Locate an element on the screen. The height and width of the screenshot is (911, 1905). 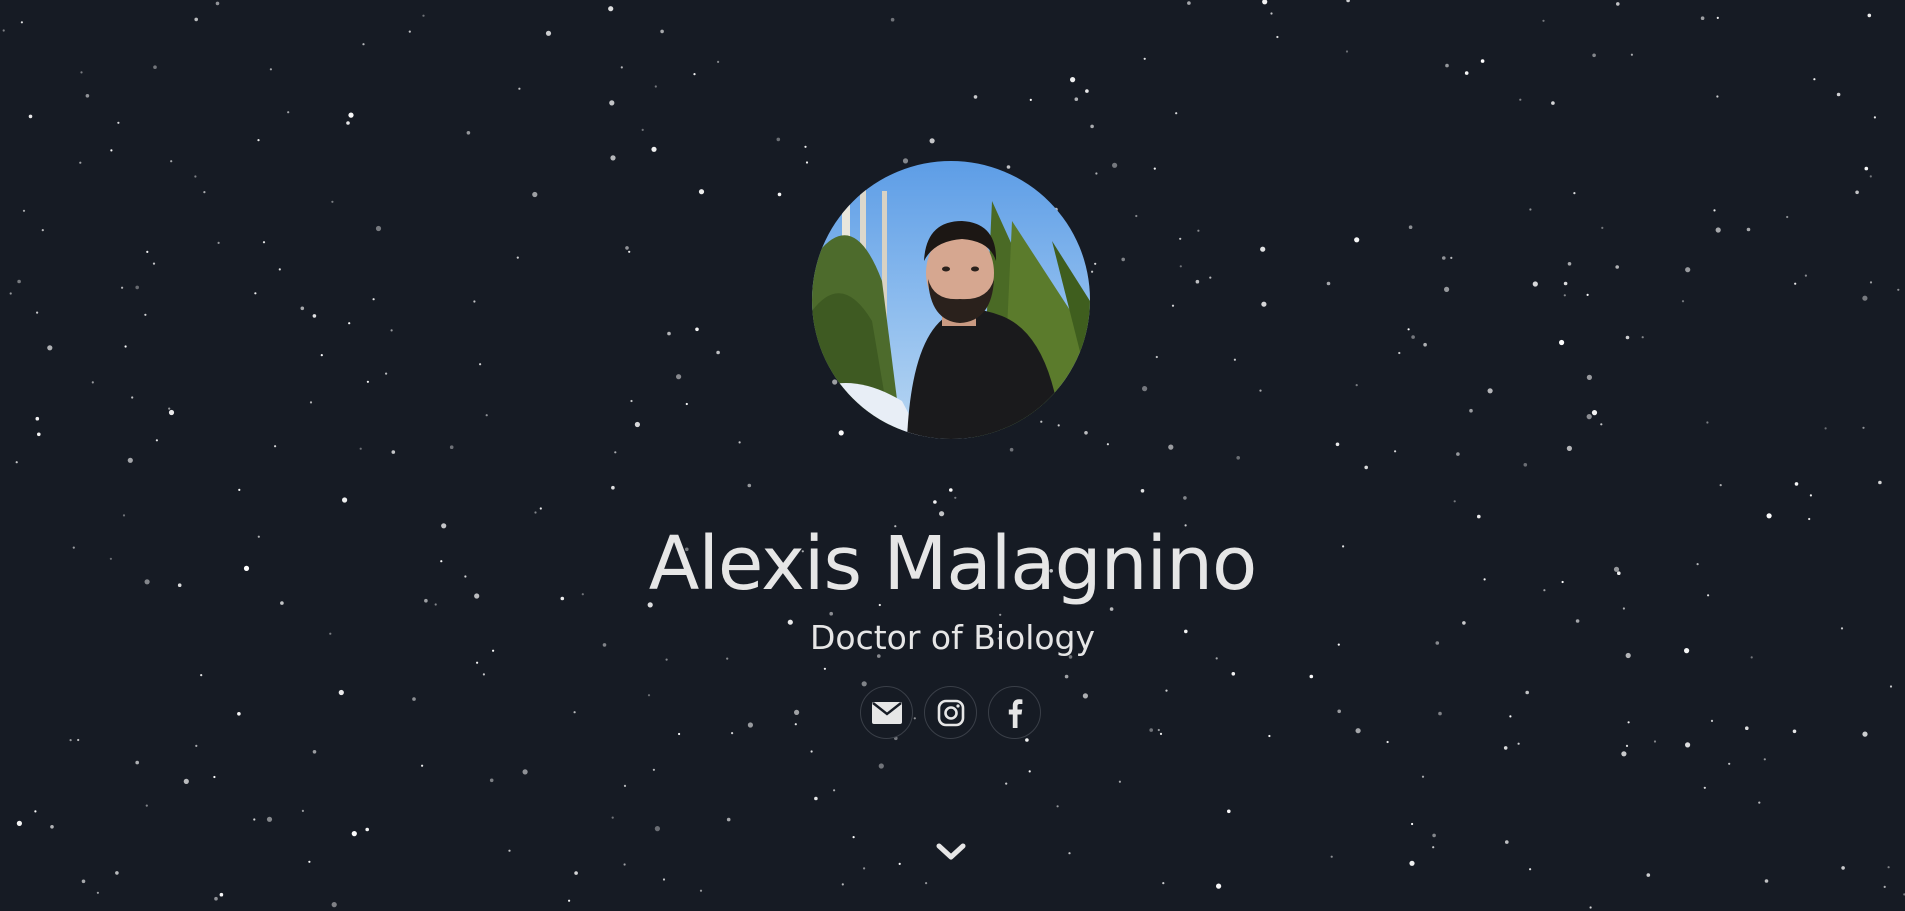
scroll-down-button is located at coordinates (951, 852).